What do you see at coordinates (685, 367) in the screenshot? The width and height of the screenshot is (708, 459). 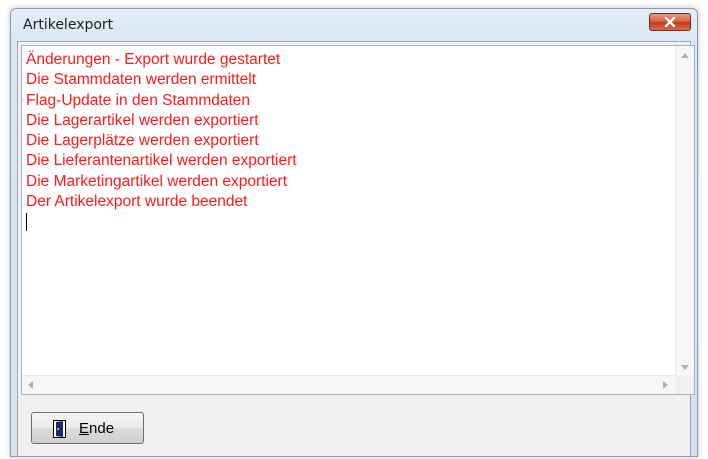 I see `scroll-down-icon` at bounding box center [685, 367].